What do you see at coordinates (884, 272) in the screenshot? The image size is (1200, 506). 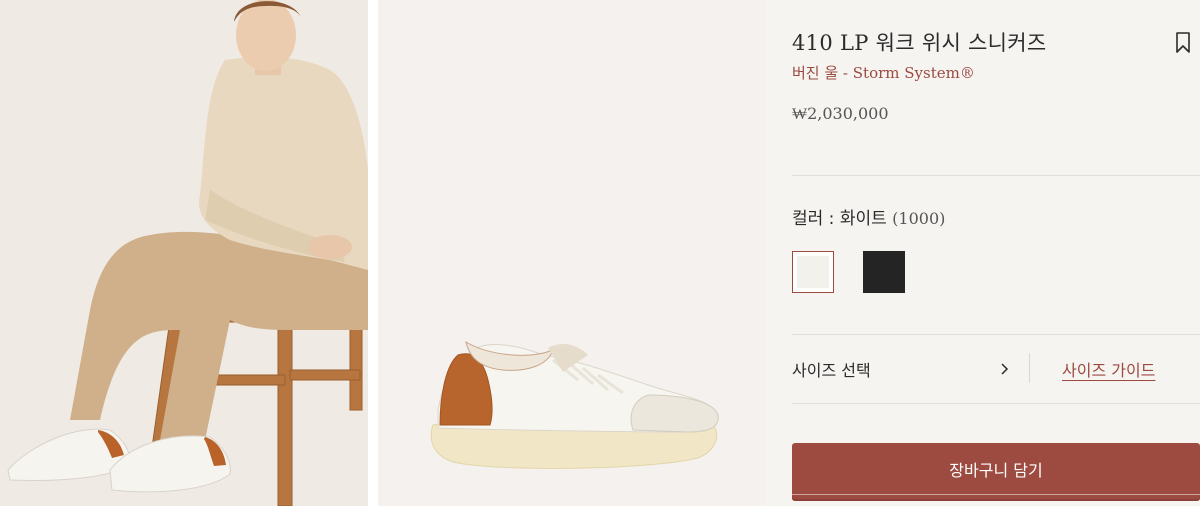 I see `color-swatch-black` at bounding box center [884, 272].